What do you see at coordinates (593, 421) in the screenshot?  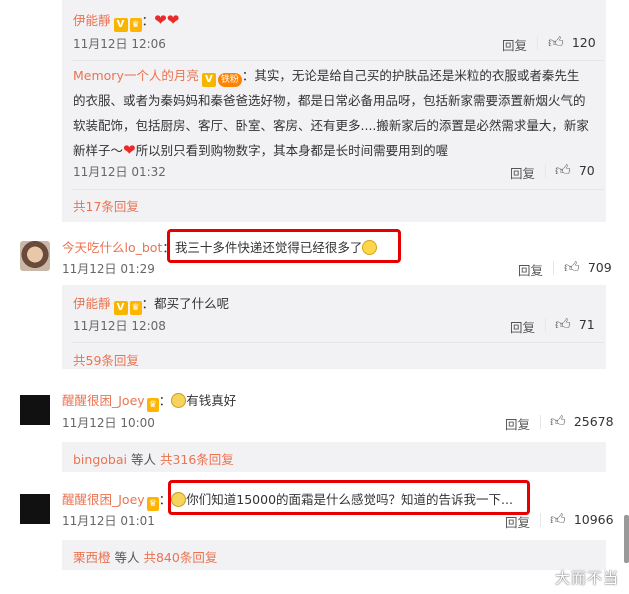 I see `like-count: 25678` at bounding box center [593, 421].